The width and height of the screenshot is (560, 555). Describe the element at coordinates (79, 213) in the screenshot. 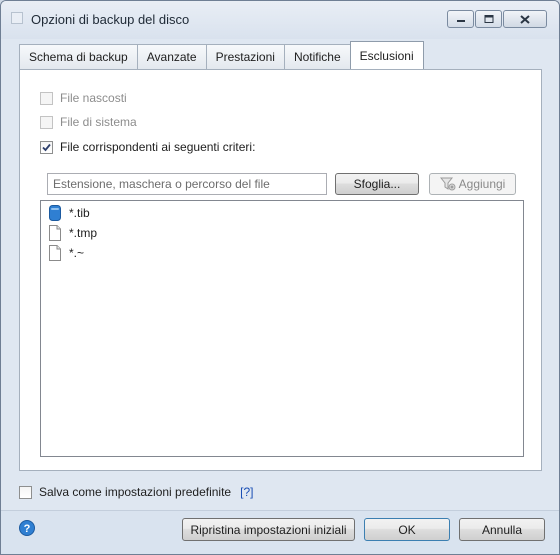

I see `list-item-text: *.tib` at that location.